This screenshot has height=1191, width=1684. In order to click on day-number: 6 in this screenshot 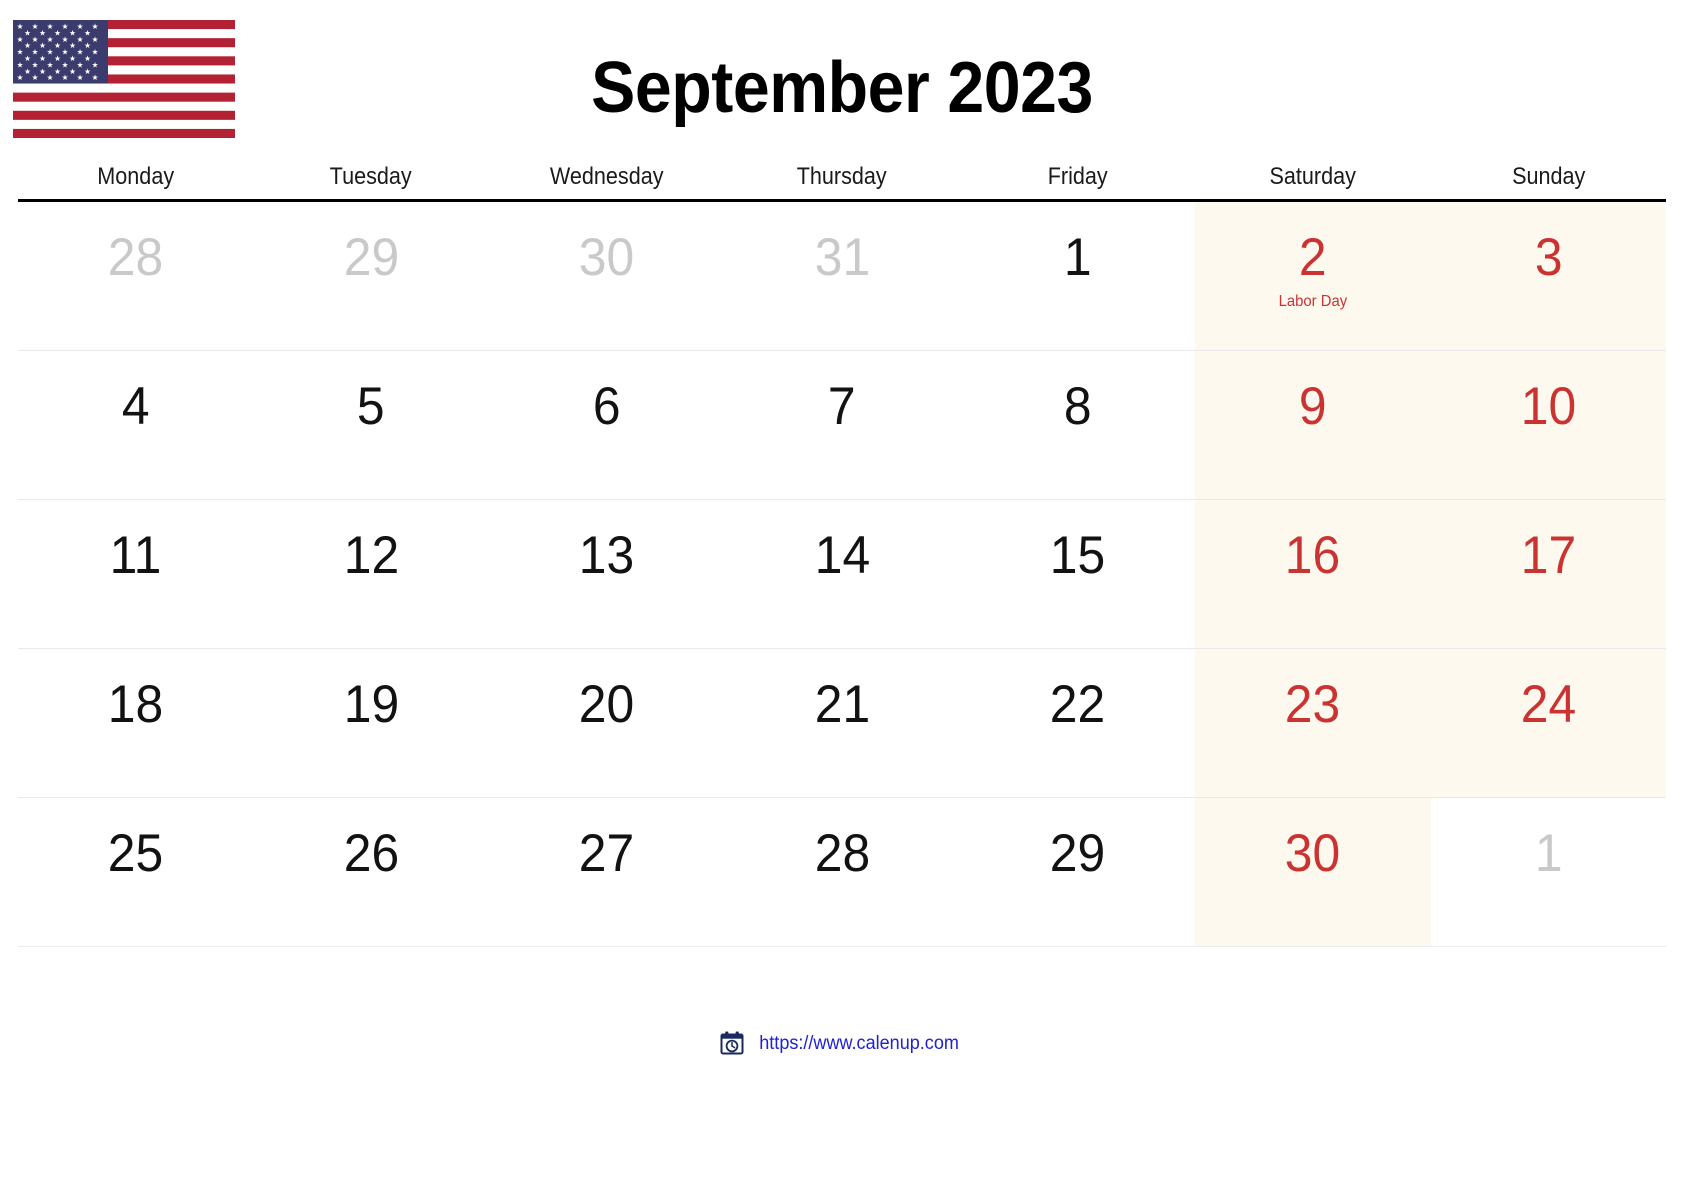, I will do `click(606, 406)`.